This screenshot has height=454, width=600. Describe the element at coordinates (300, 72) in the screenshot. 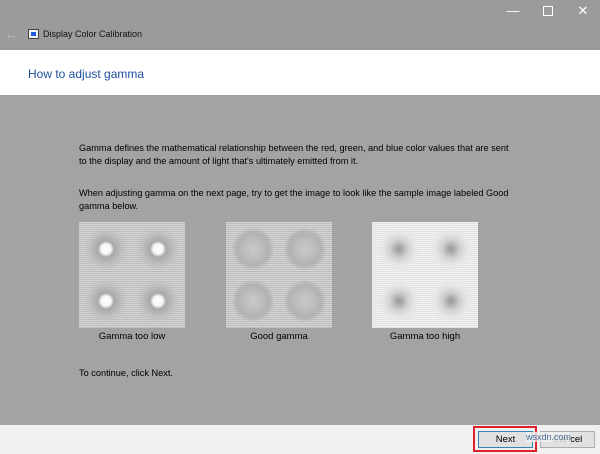

I see `page-header: How to adjust gamma` at that location.